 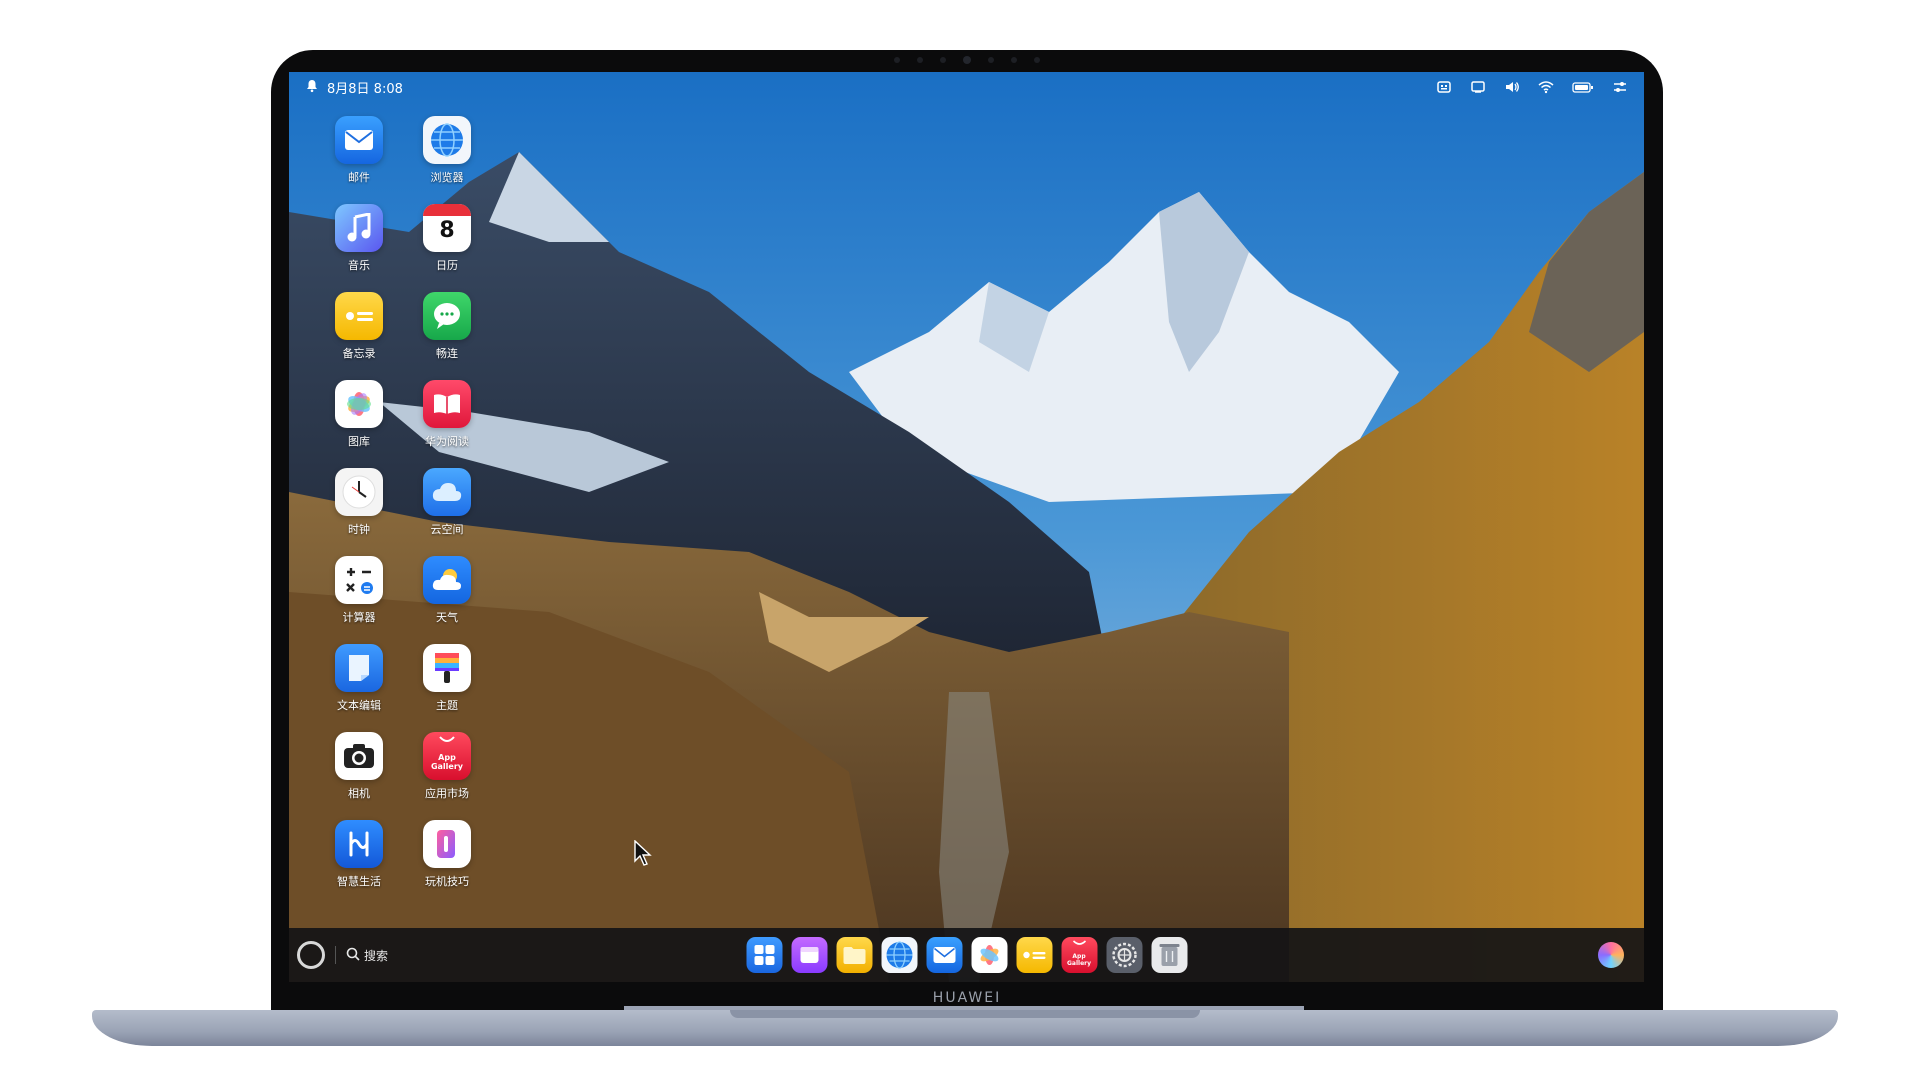 I want to click on reading-icon, so click(x=447, y=404).